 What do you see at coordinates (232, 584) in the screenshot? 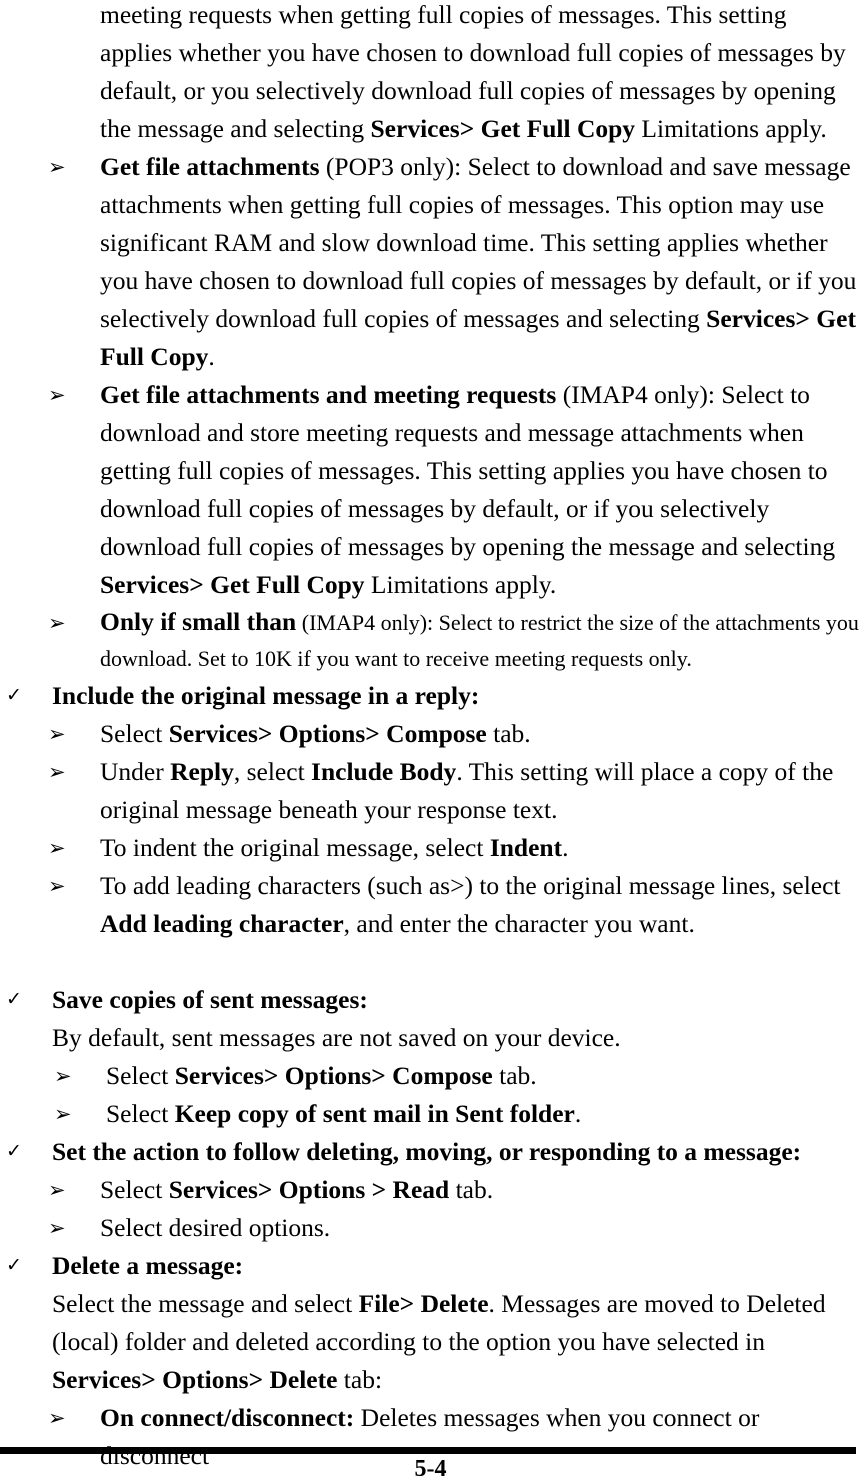
I see `bullet-bold-ref: Services> Get Full Copy` at bounding box center [232, 584].